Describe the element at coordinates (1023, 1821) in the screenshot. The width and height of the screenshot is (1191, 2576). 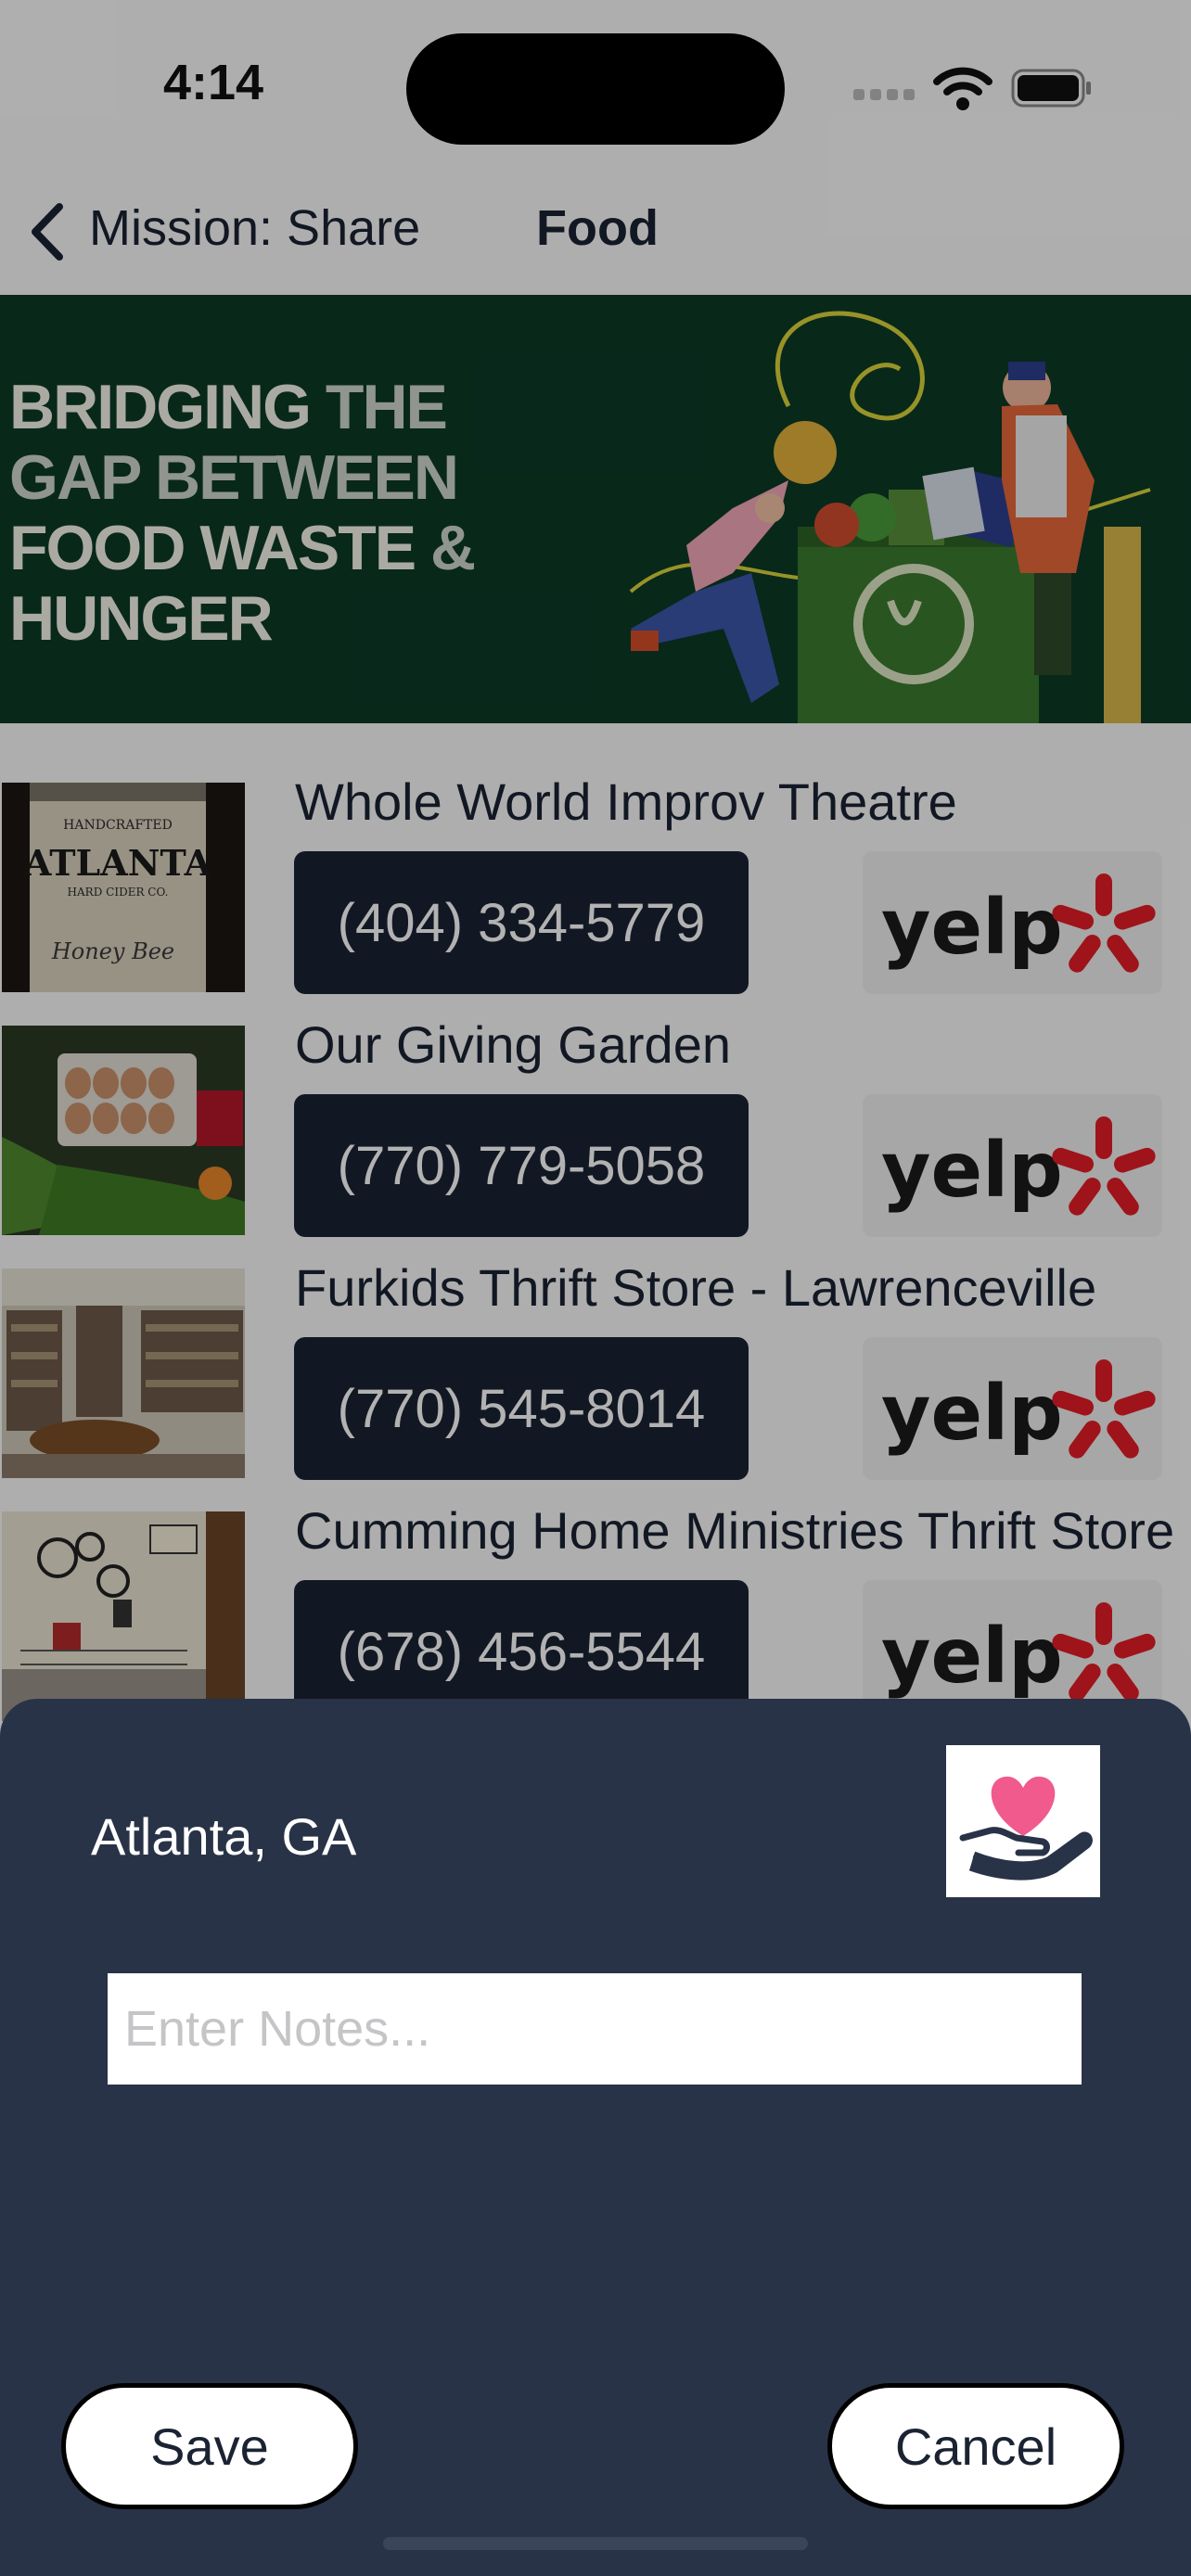
I see `heart-in-hand-icon` at that location.